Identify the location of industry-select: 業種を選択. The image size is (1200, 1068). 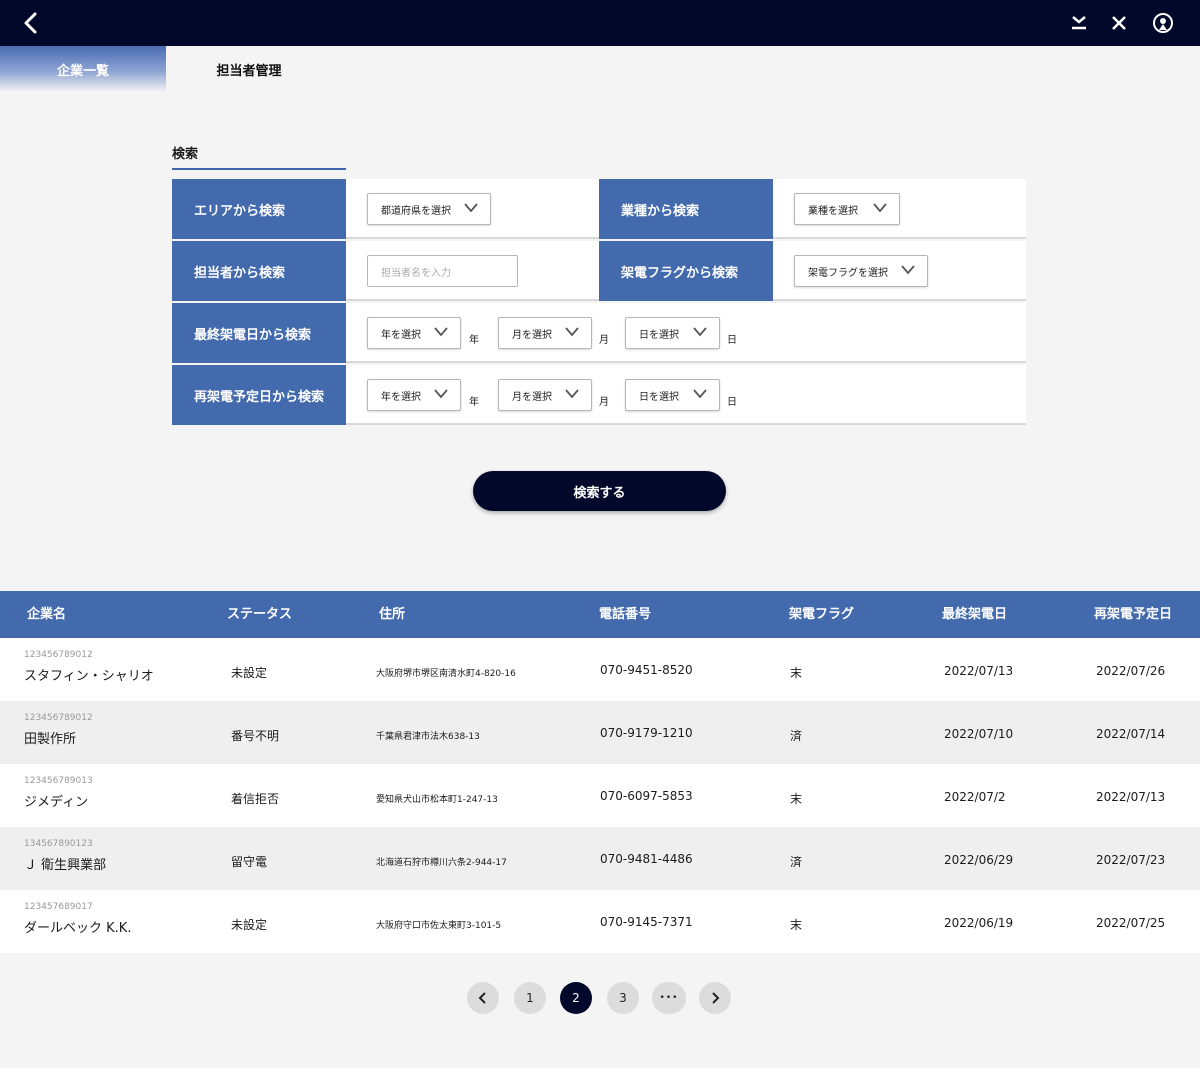
(847, 209).